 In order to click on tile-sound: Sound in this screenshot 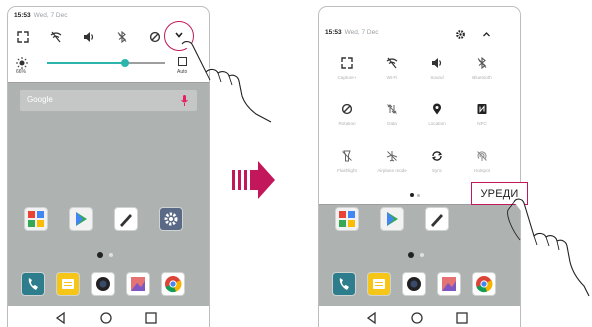, I will do `click(437, 74)`.